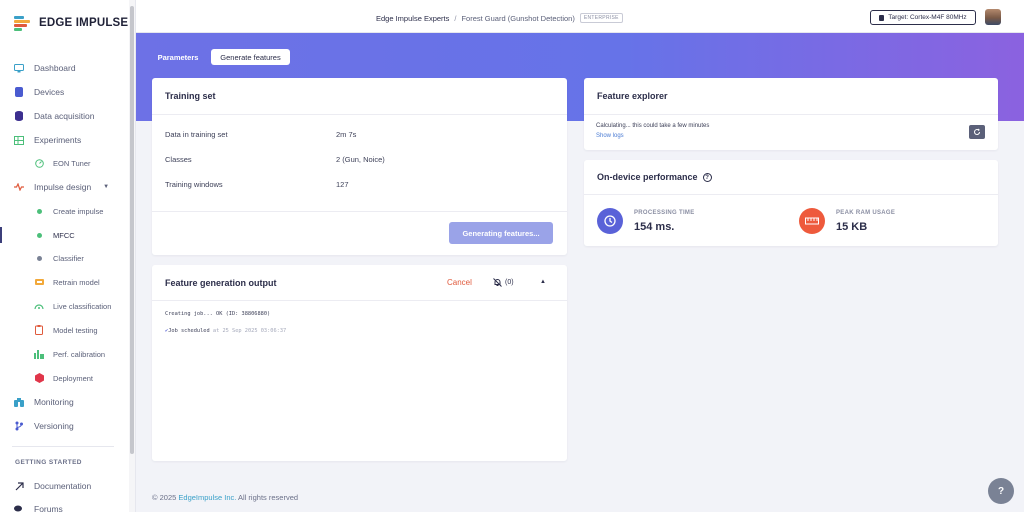 Image resolution: width=1024 pixels, height=512 pixels. What do you see at coordinates (459, 282) in the screenshot?
I see `cancel-button: Cancel` at bounding box center [459, 282].